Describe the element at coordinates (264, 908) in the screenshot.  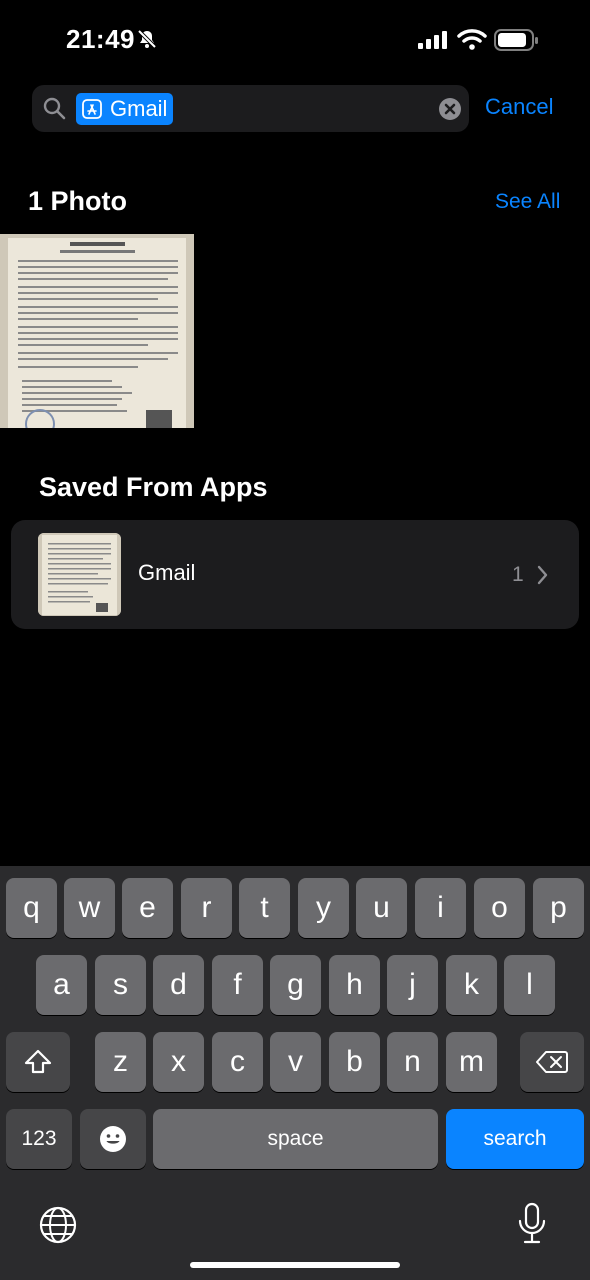
I see `key-t: t` at that location.